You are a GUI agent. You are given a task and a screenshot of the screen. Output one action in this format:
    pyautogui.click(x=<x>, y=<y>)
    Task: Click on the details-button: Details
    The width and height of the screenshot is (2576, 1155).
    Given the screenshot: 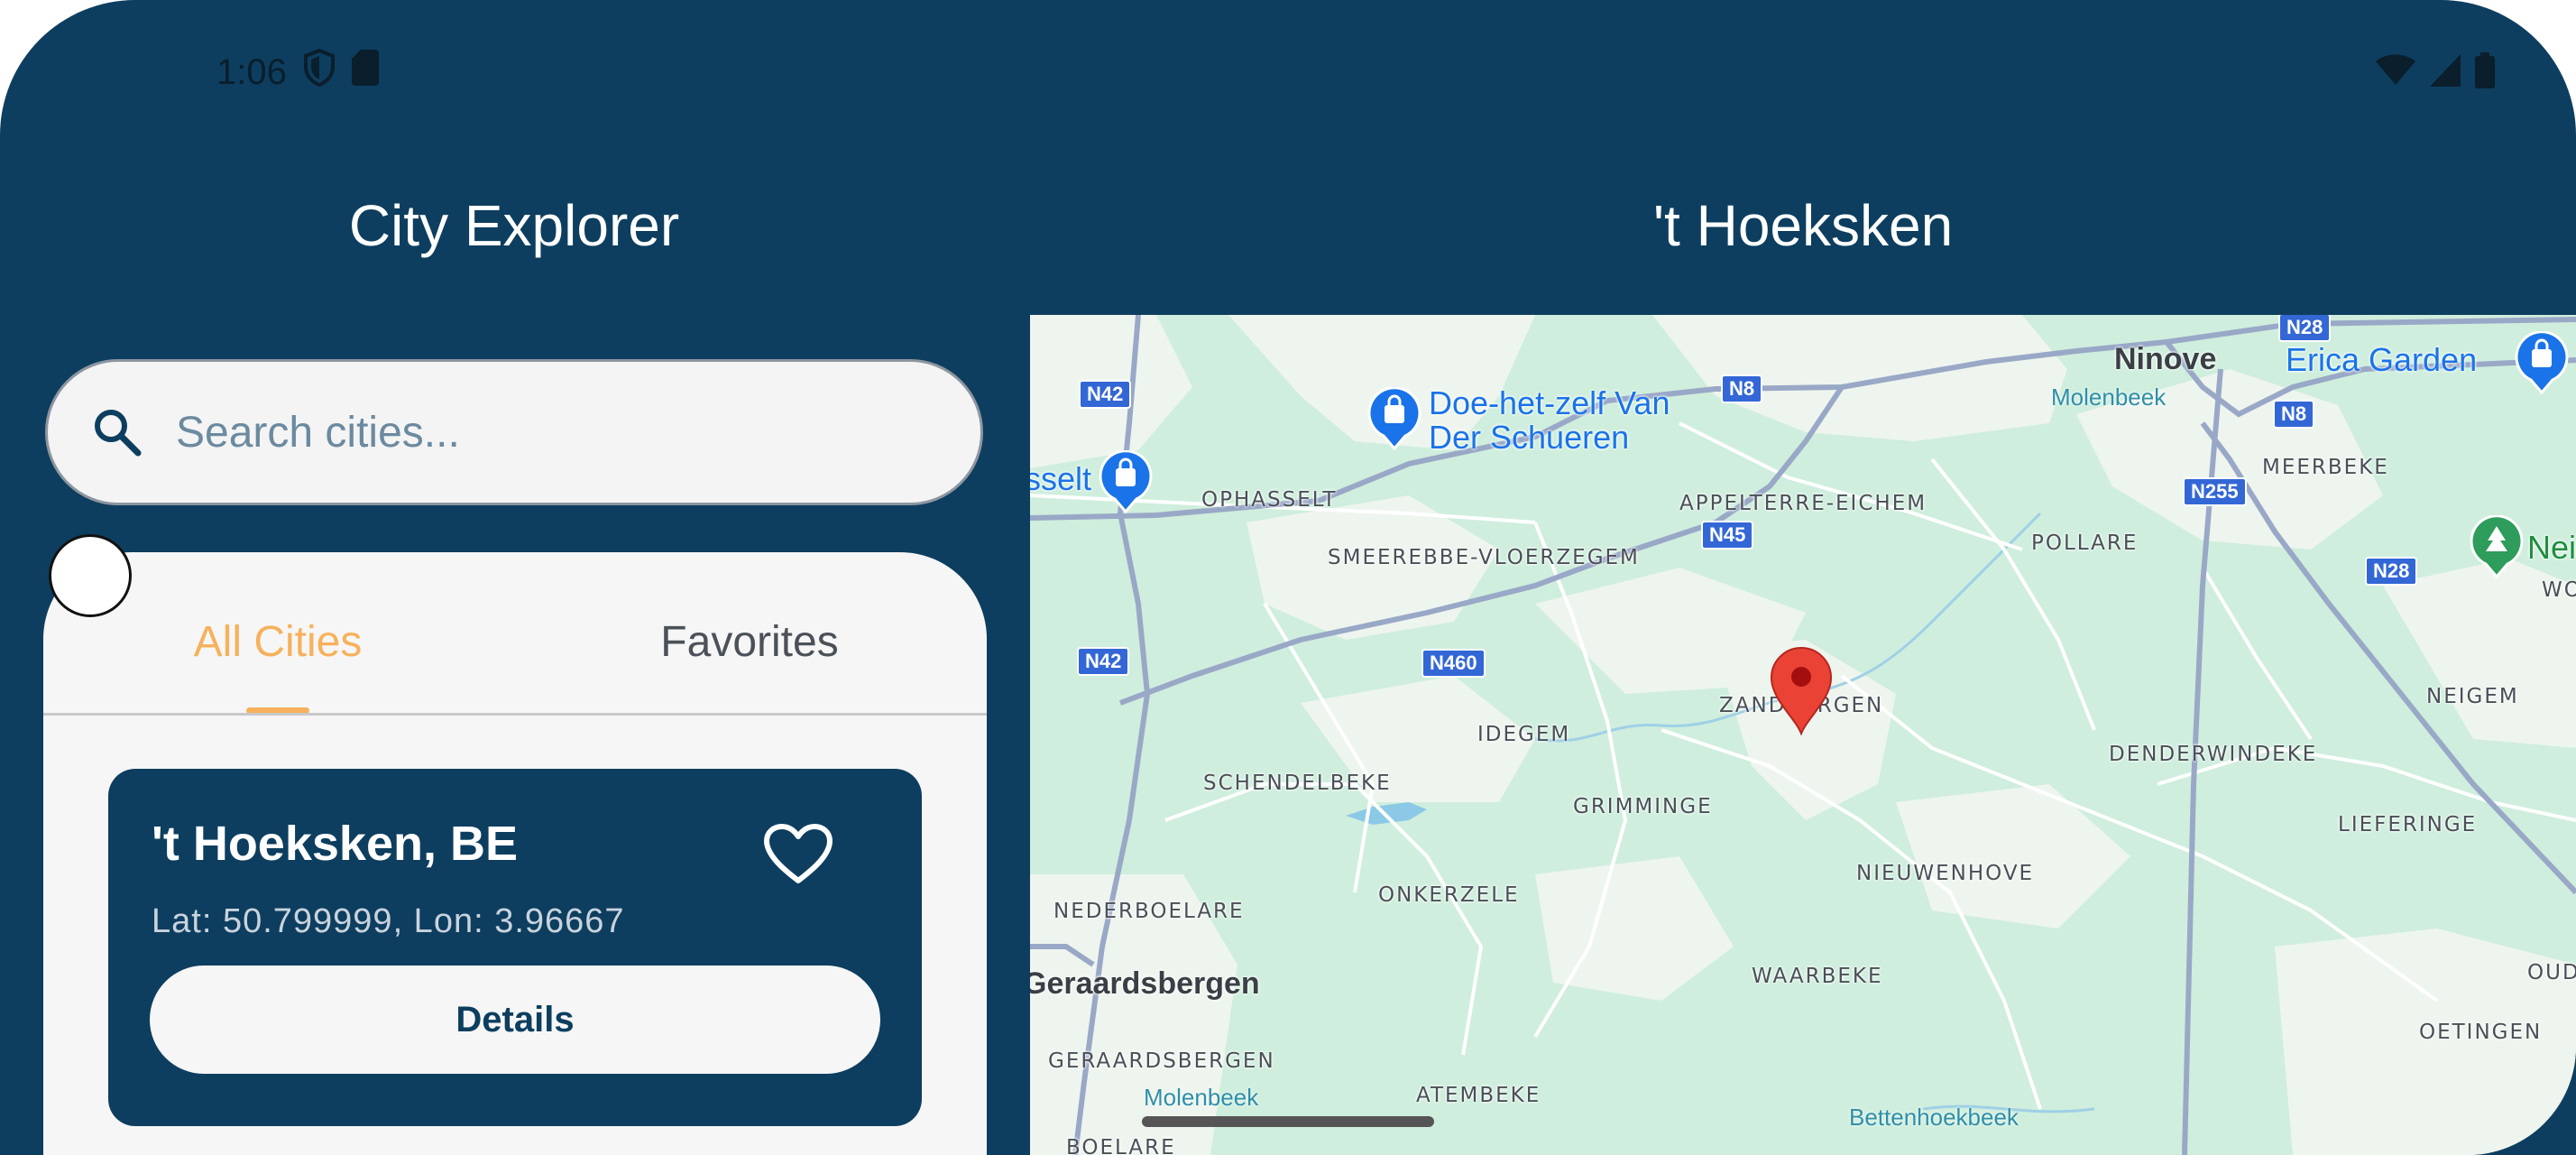 What is the action you would take?
    pyautogui.click(x=515, y=1020)
    